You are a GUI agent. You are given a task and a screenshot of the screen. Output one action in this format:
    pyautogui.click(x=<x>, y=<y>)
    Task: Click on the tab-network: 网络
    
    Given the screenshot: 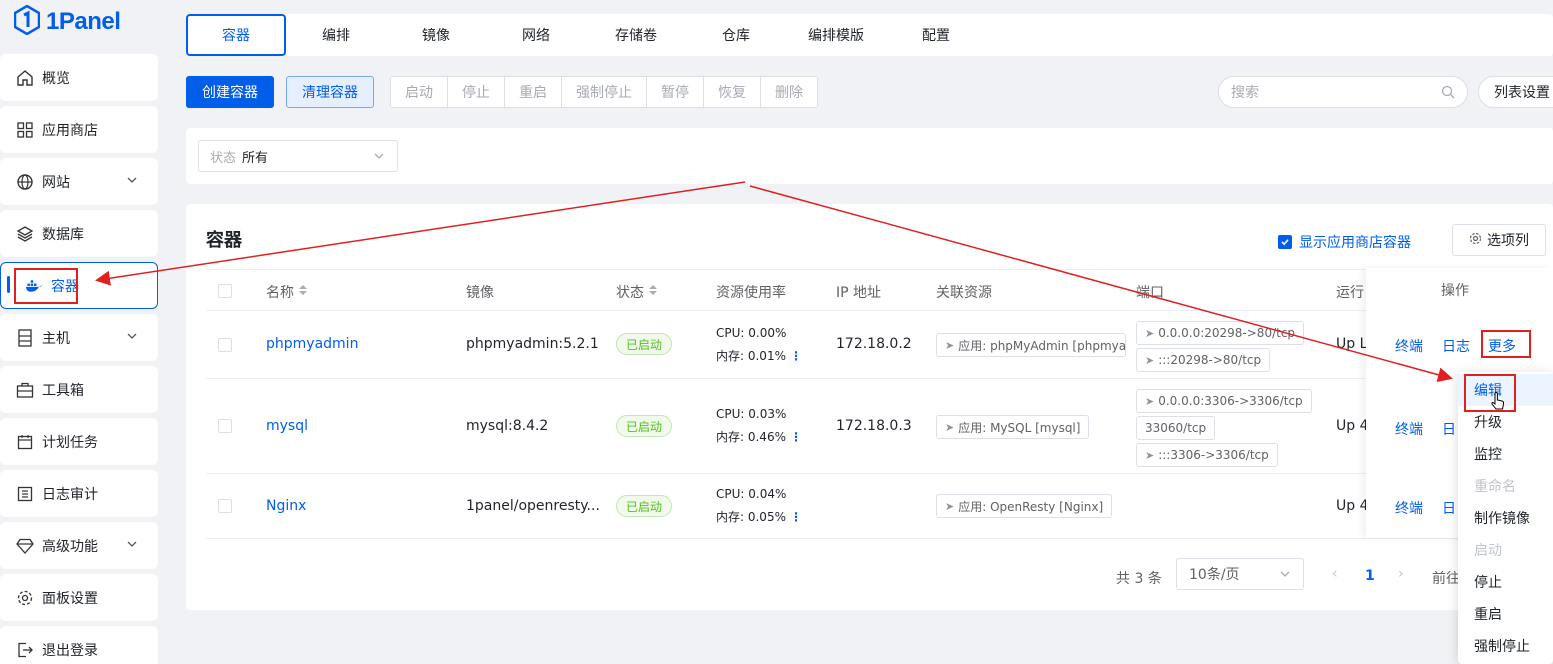 What is the action you would take?
    pyautogui.click(x=536, y=35)
    